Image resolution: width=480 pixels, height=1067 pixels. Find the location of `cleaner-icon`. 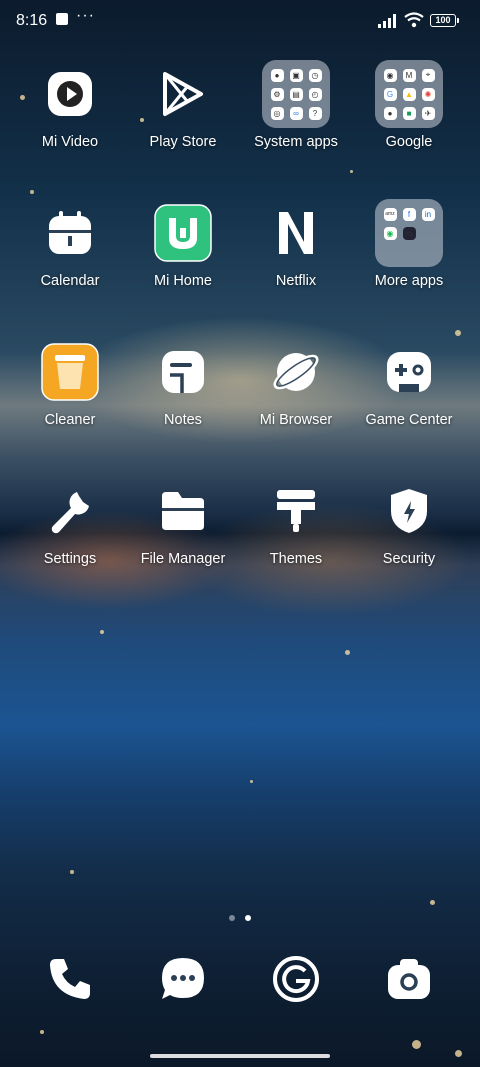

cleaner-icon is located at coordinates (70, 372).